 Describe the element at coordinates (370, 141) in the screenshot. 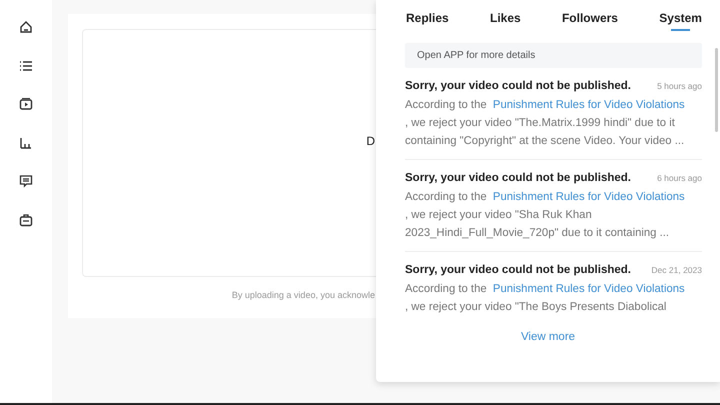

I see `drop-text: D` at that location.